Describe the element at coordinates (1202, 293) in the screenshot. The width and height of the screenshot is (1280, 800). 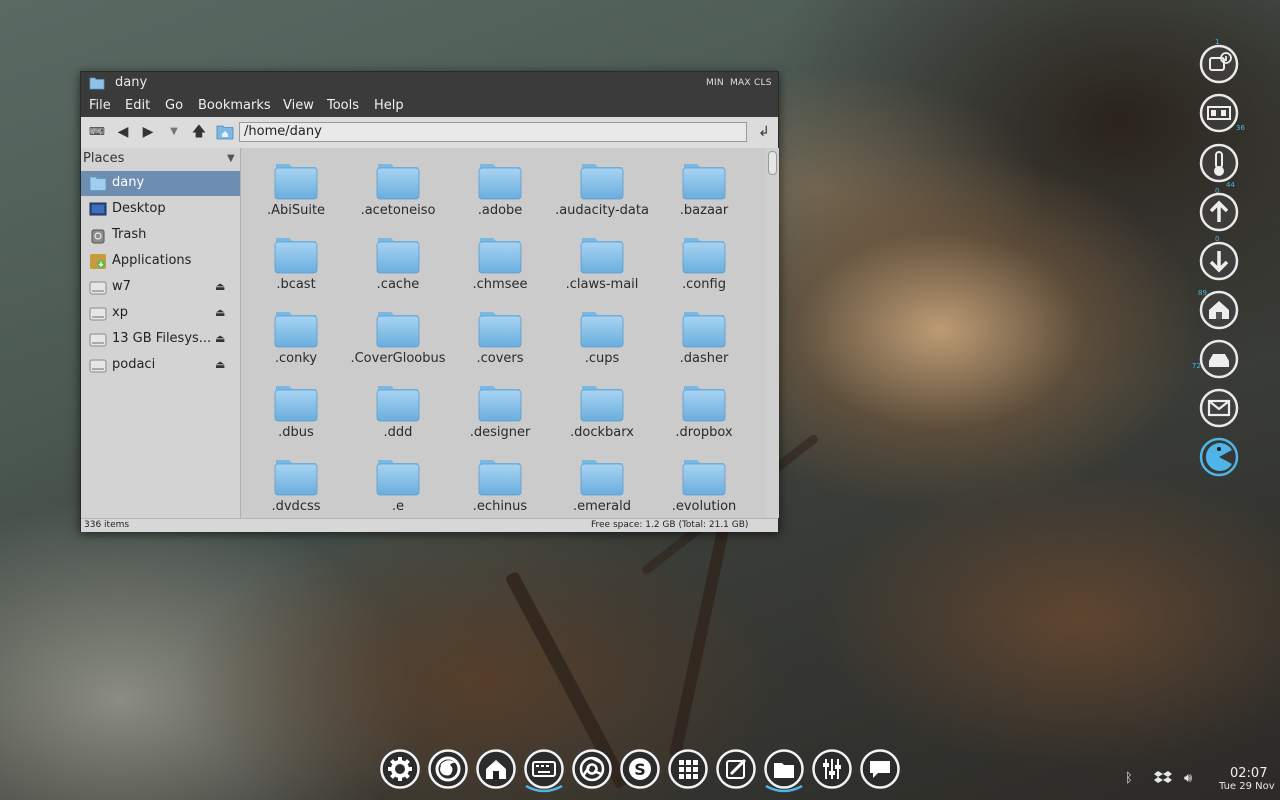
I see `conky-value: 89` at that location.